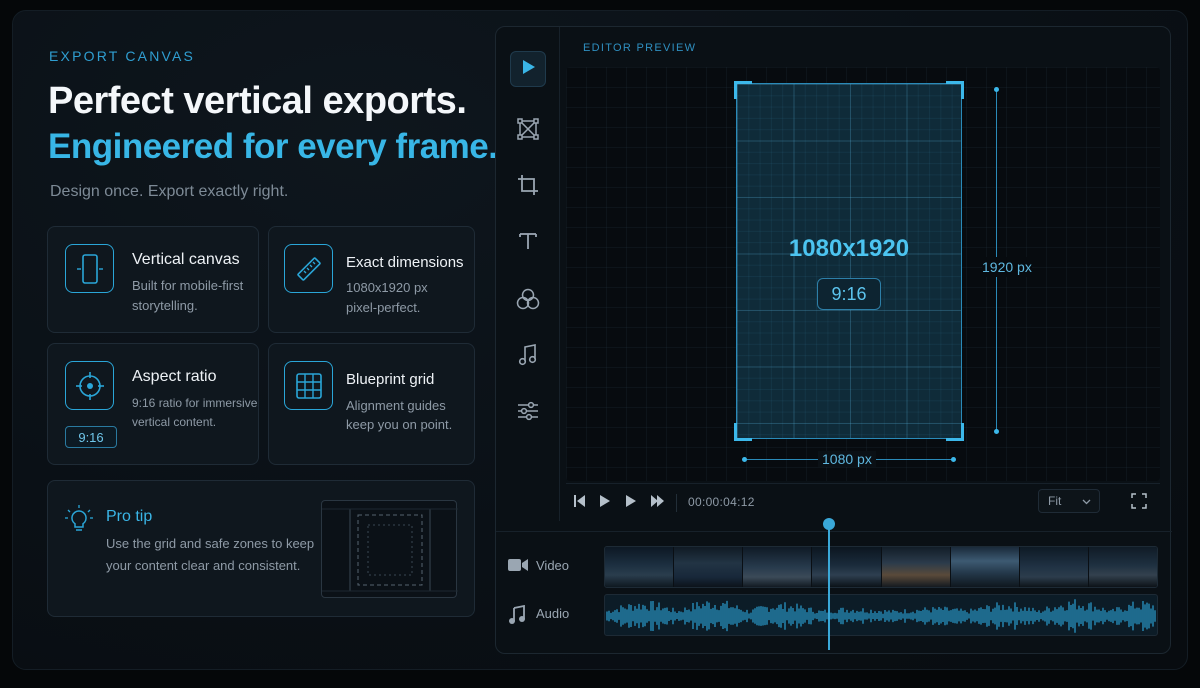 The height and width of the screenshot is (688, 1200). I want to click on fast-forward-icon, so click(658, 503).